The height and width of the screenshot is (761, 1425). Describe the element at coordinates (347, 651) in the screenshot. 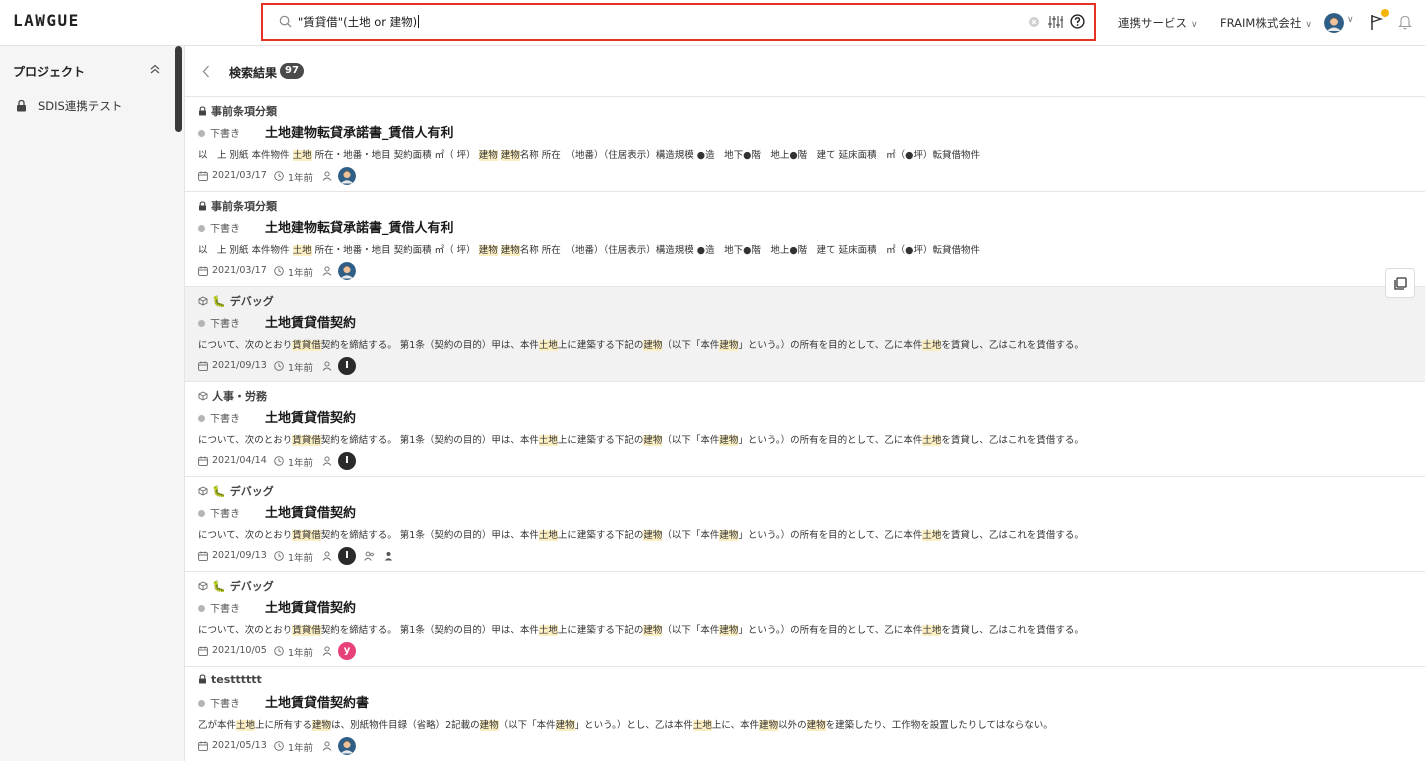

I see `user-avatar: y` at that location.